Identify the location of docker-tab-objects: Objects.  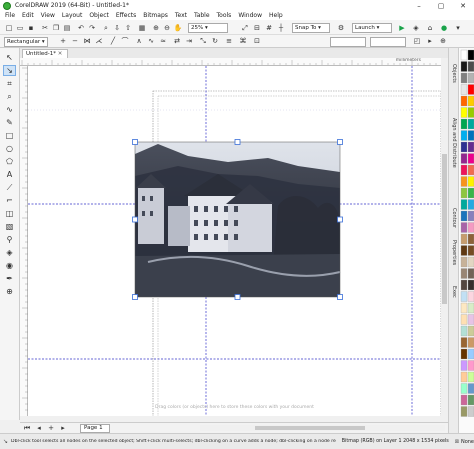
(454, 73).